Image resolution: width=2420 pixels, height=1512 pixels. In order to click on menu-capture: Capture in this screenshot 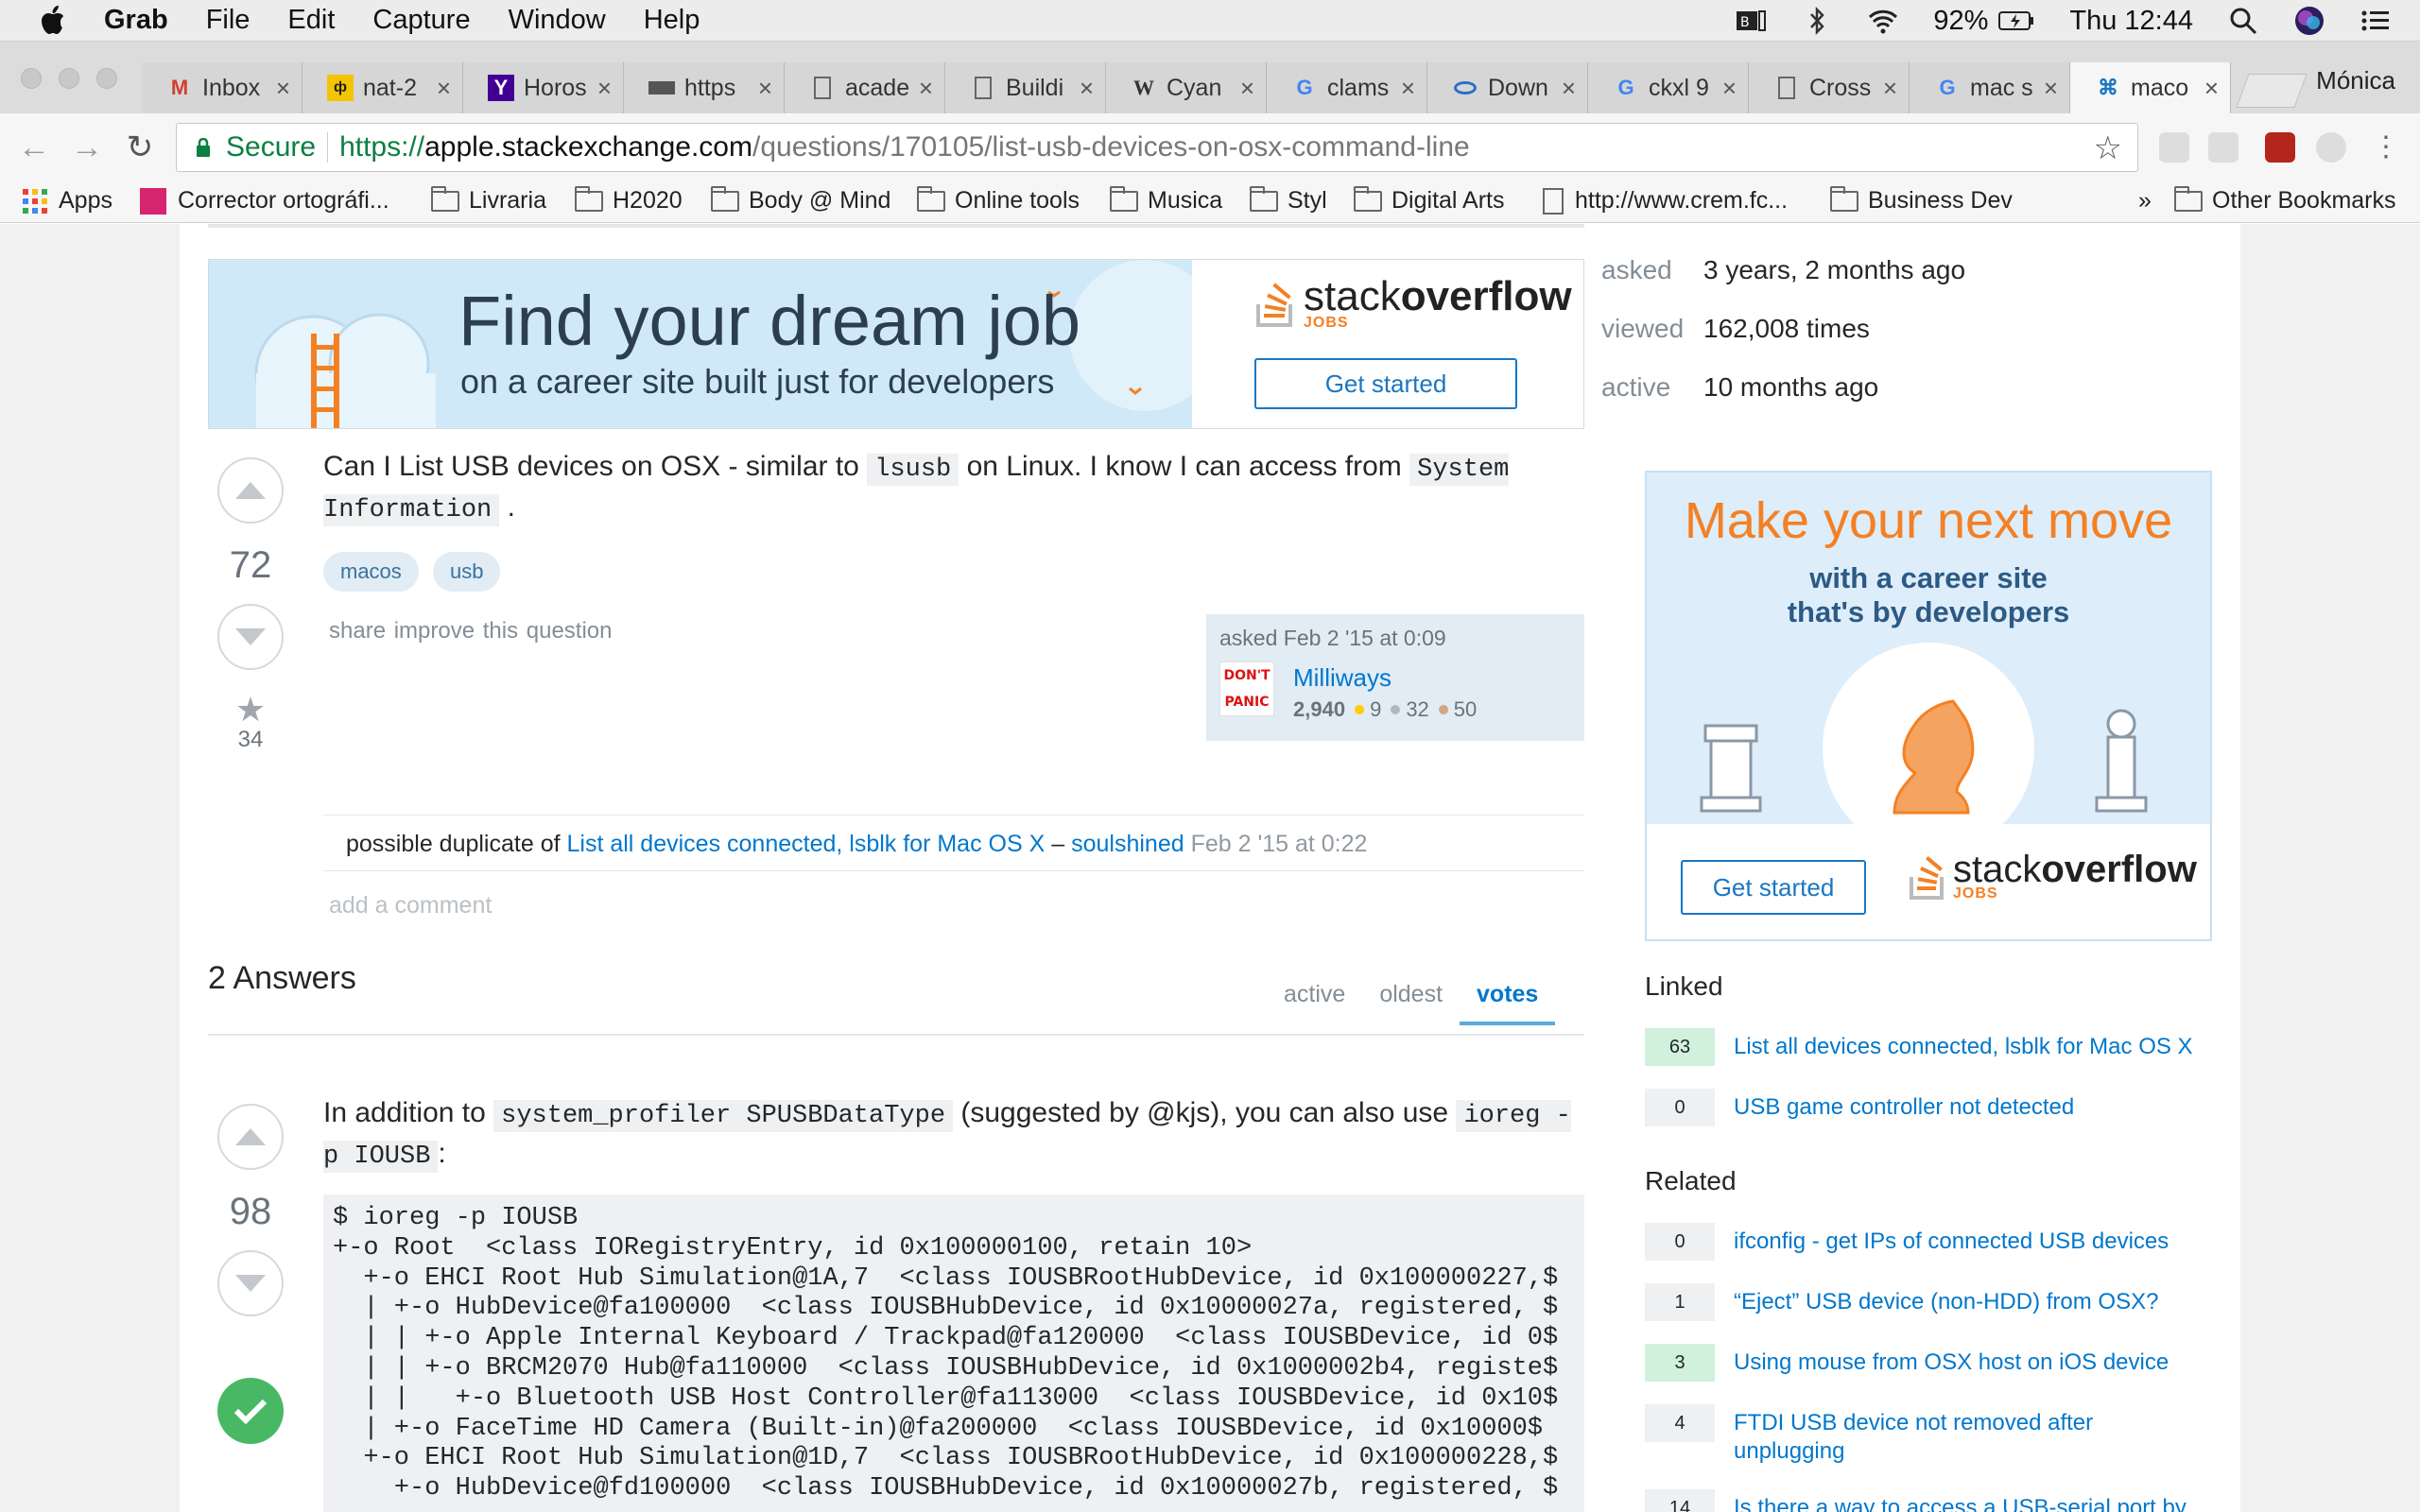, I will do `click(421, 20)`.